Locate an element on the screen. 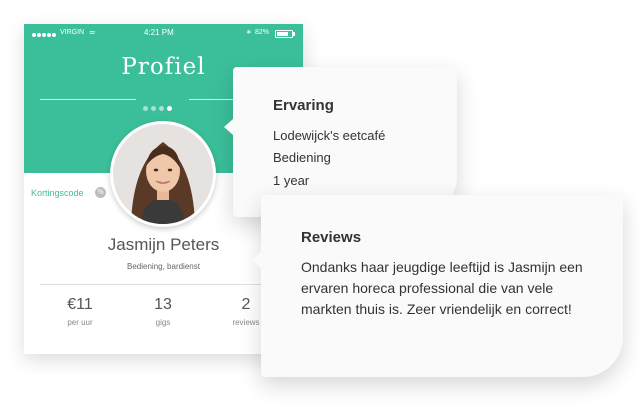 This screenshot has height=409, width=639. stat-label: per uur is located at coordinates (80, 322).